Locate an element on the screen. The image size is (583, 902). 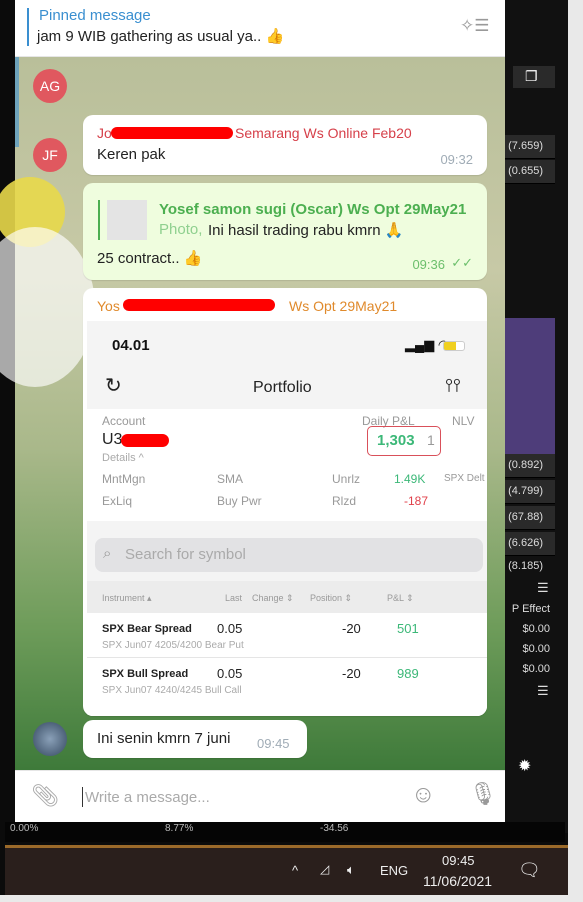
message-text: Ini senin kmrn 7 juni is located at coordinates (164, 738).